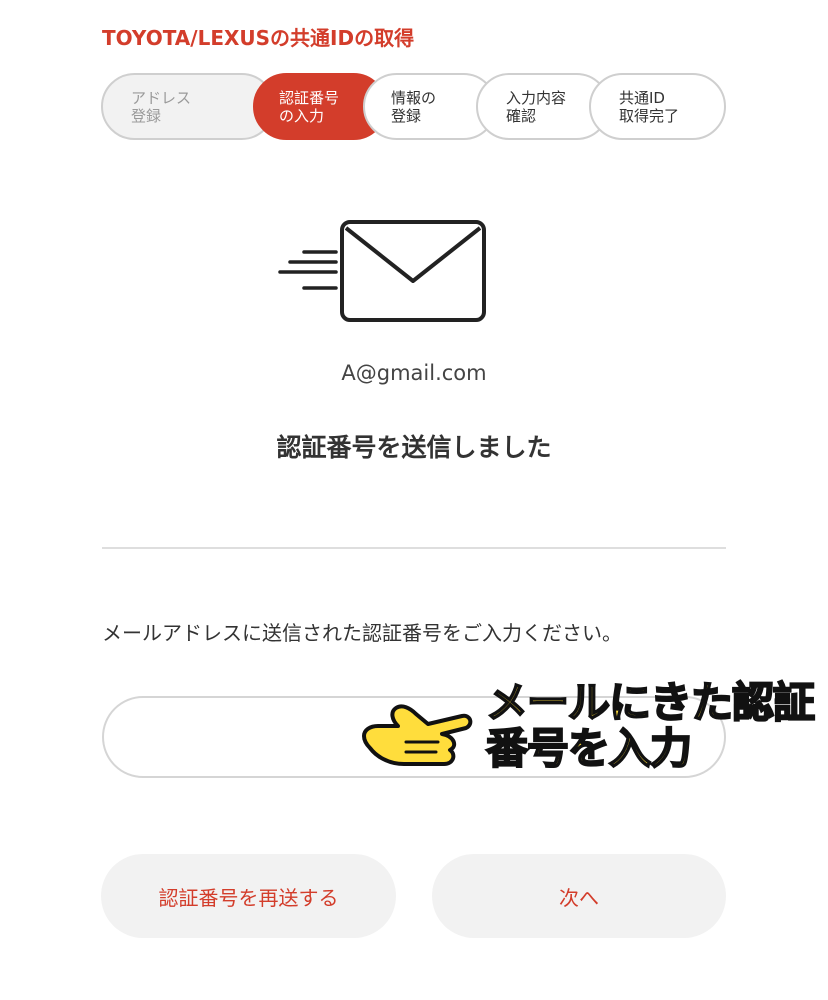 The width and height of the screenshot is (828, 1000). Describe the element at coordinates (362, 633) in the screenshot. I see `instruction-text: メールアドレスに送信された認証番号をご入力ください。` at that location.